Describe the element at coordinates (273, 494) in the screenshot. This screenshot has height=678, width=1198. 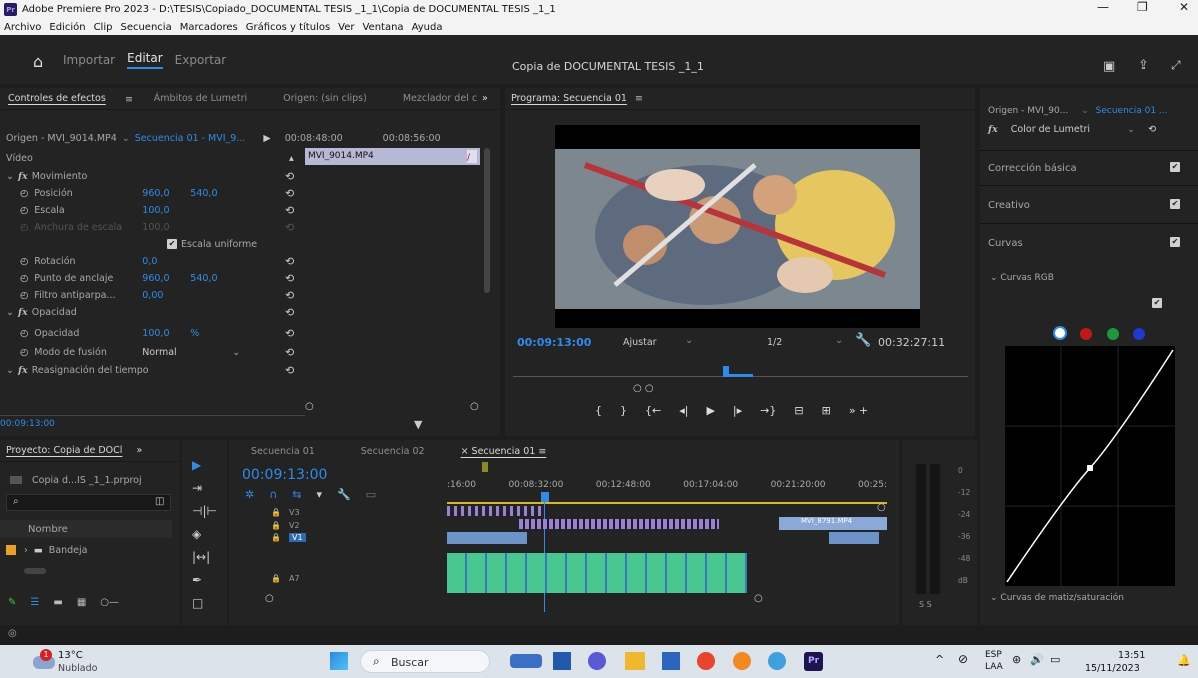
I see `snap-icon: ∩` at that location.